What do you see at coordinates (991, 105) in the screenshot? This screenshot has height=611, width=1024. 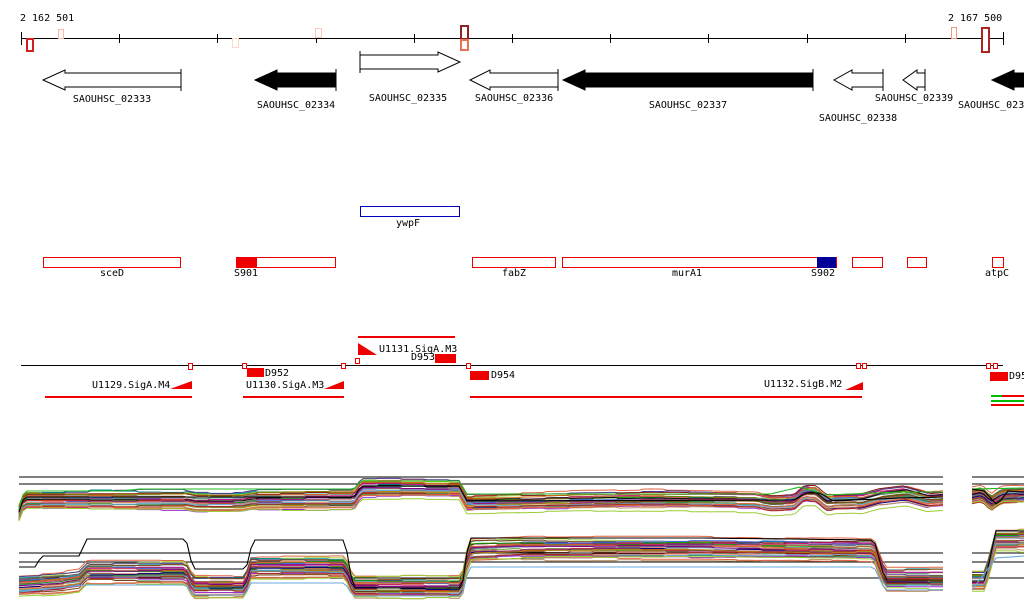 I see `gene-label: SAOUHSC_02340` at bounding box center [991, 105].